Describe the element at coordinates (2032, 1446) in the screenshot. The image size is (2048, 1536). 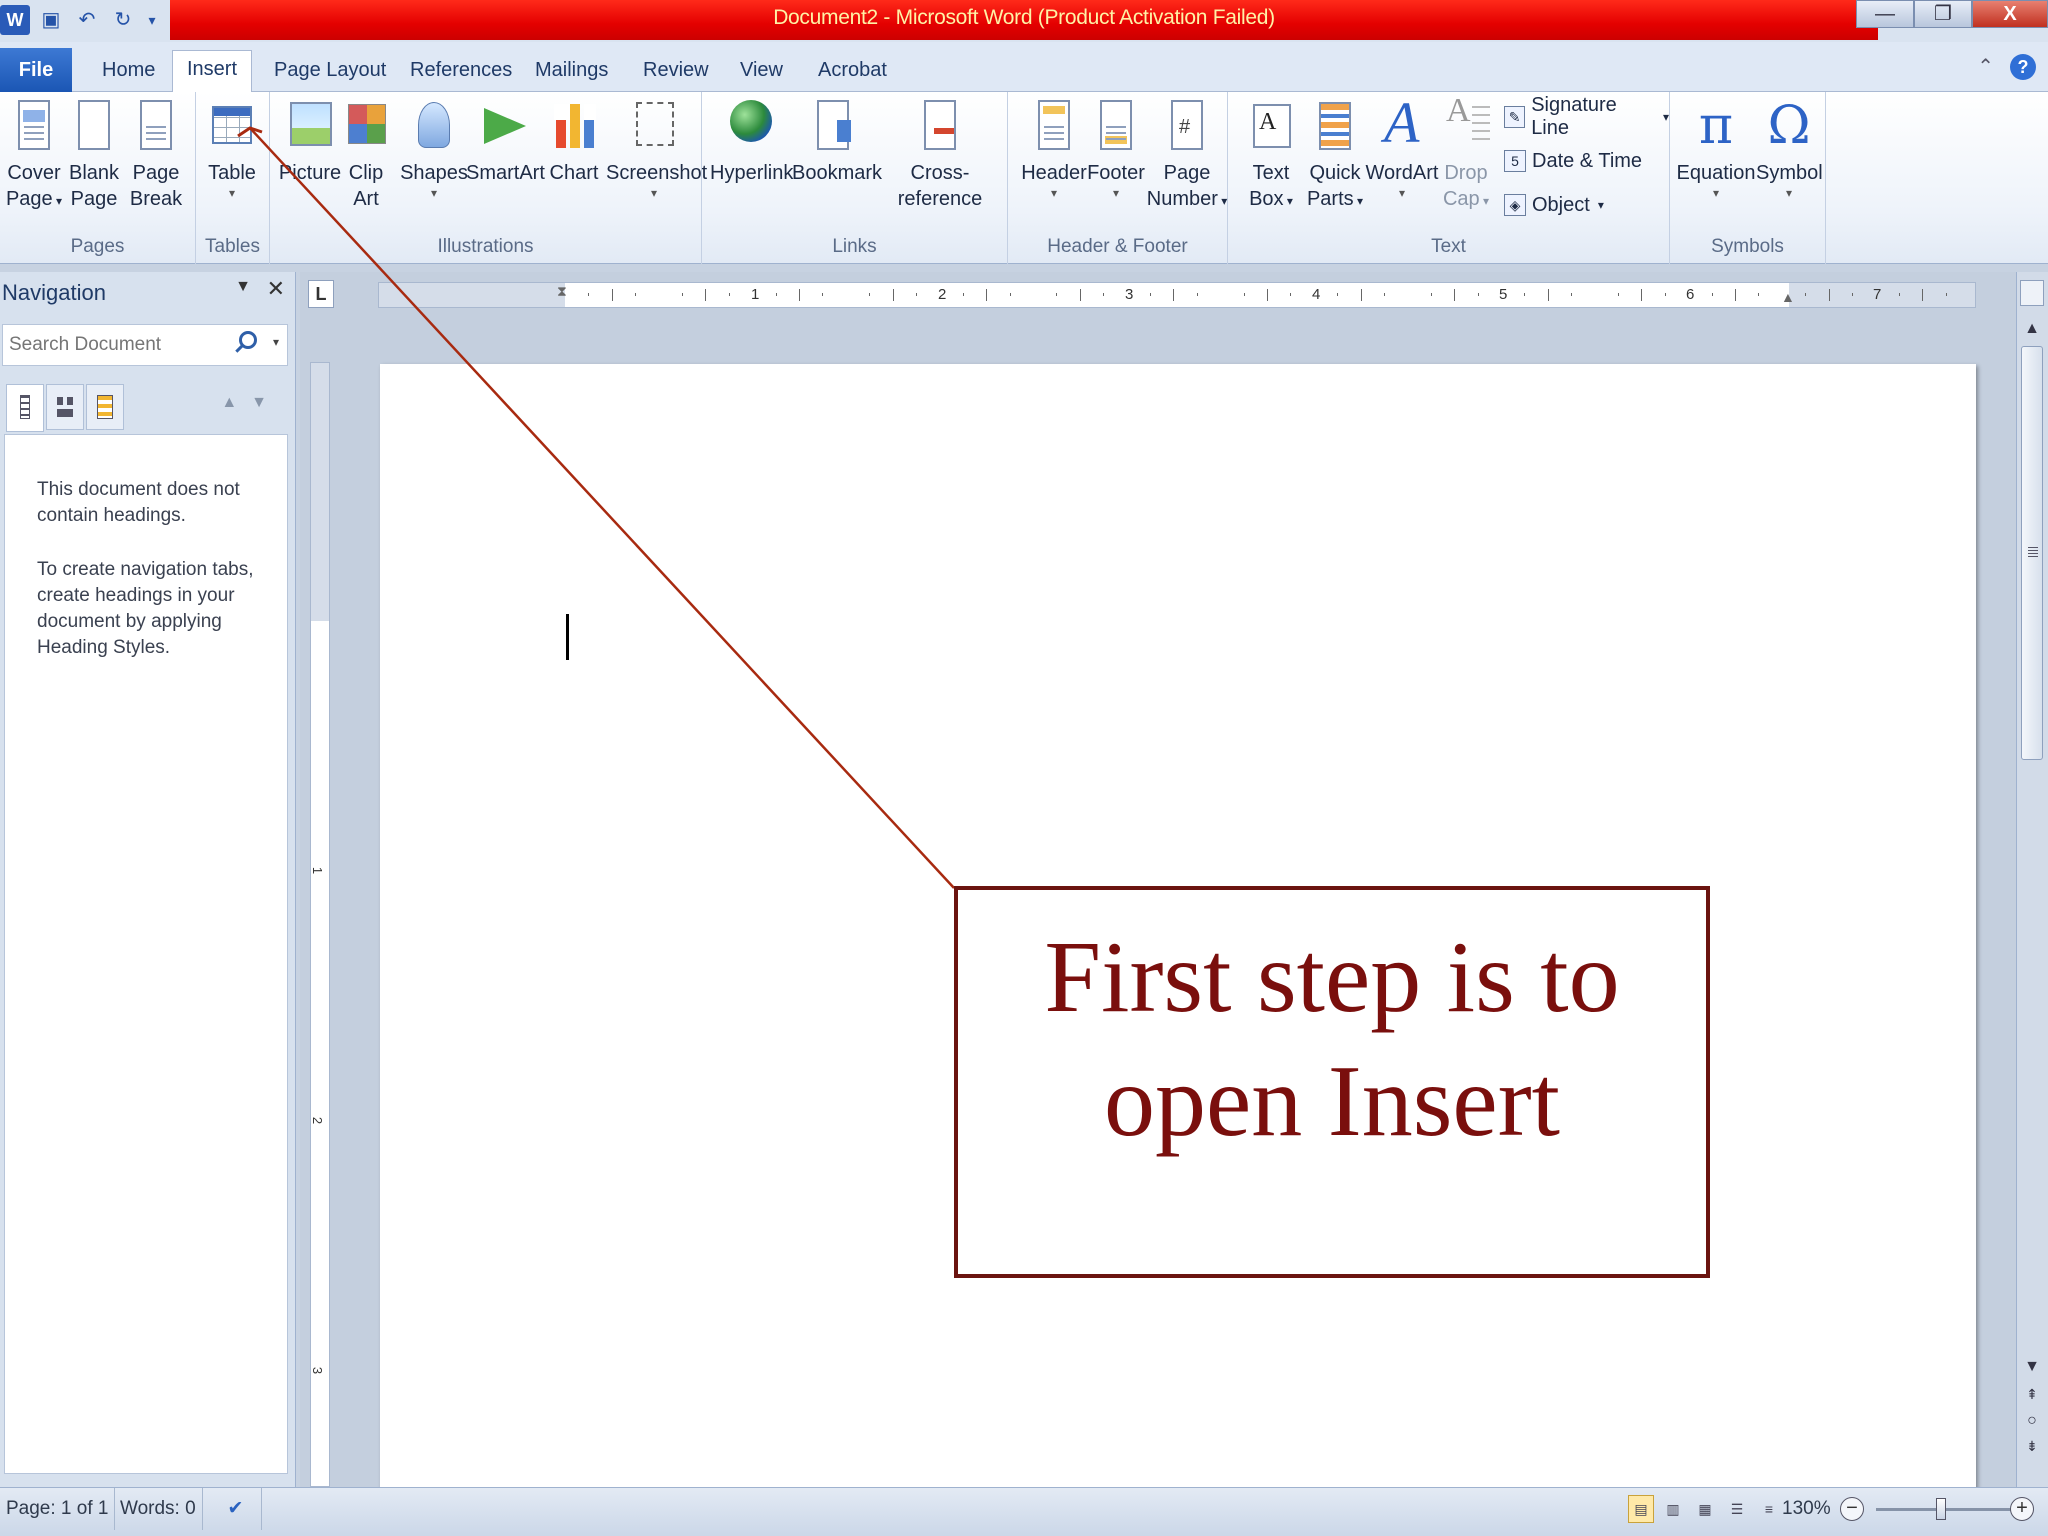
I see `next-page-icon: ⇟` at that location.